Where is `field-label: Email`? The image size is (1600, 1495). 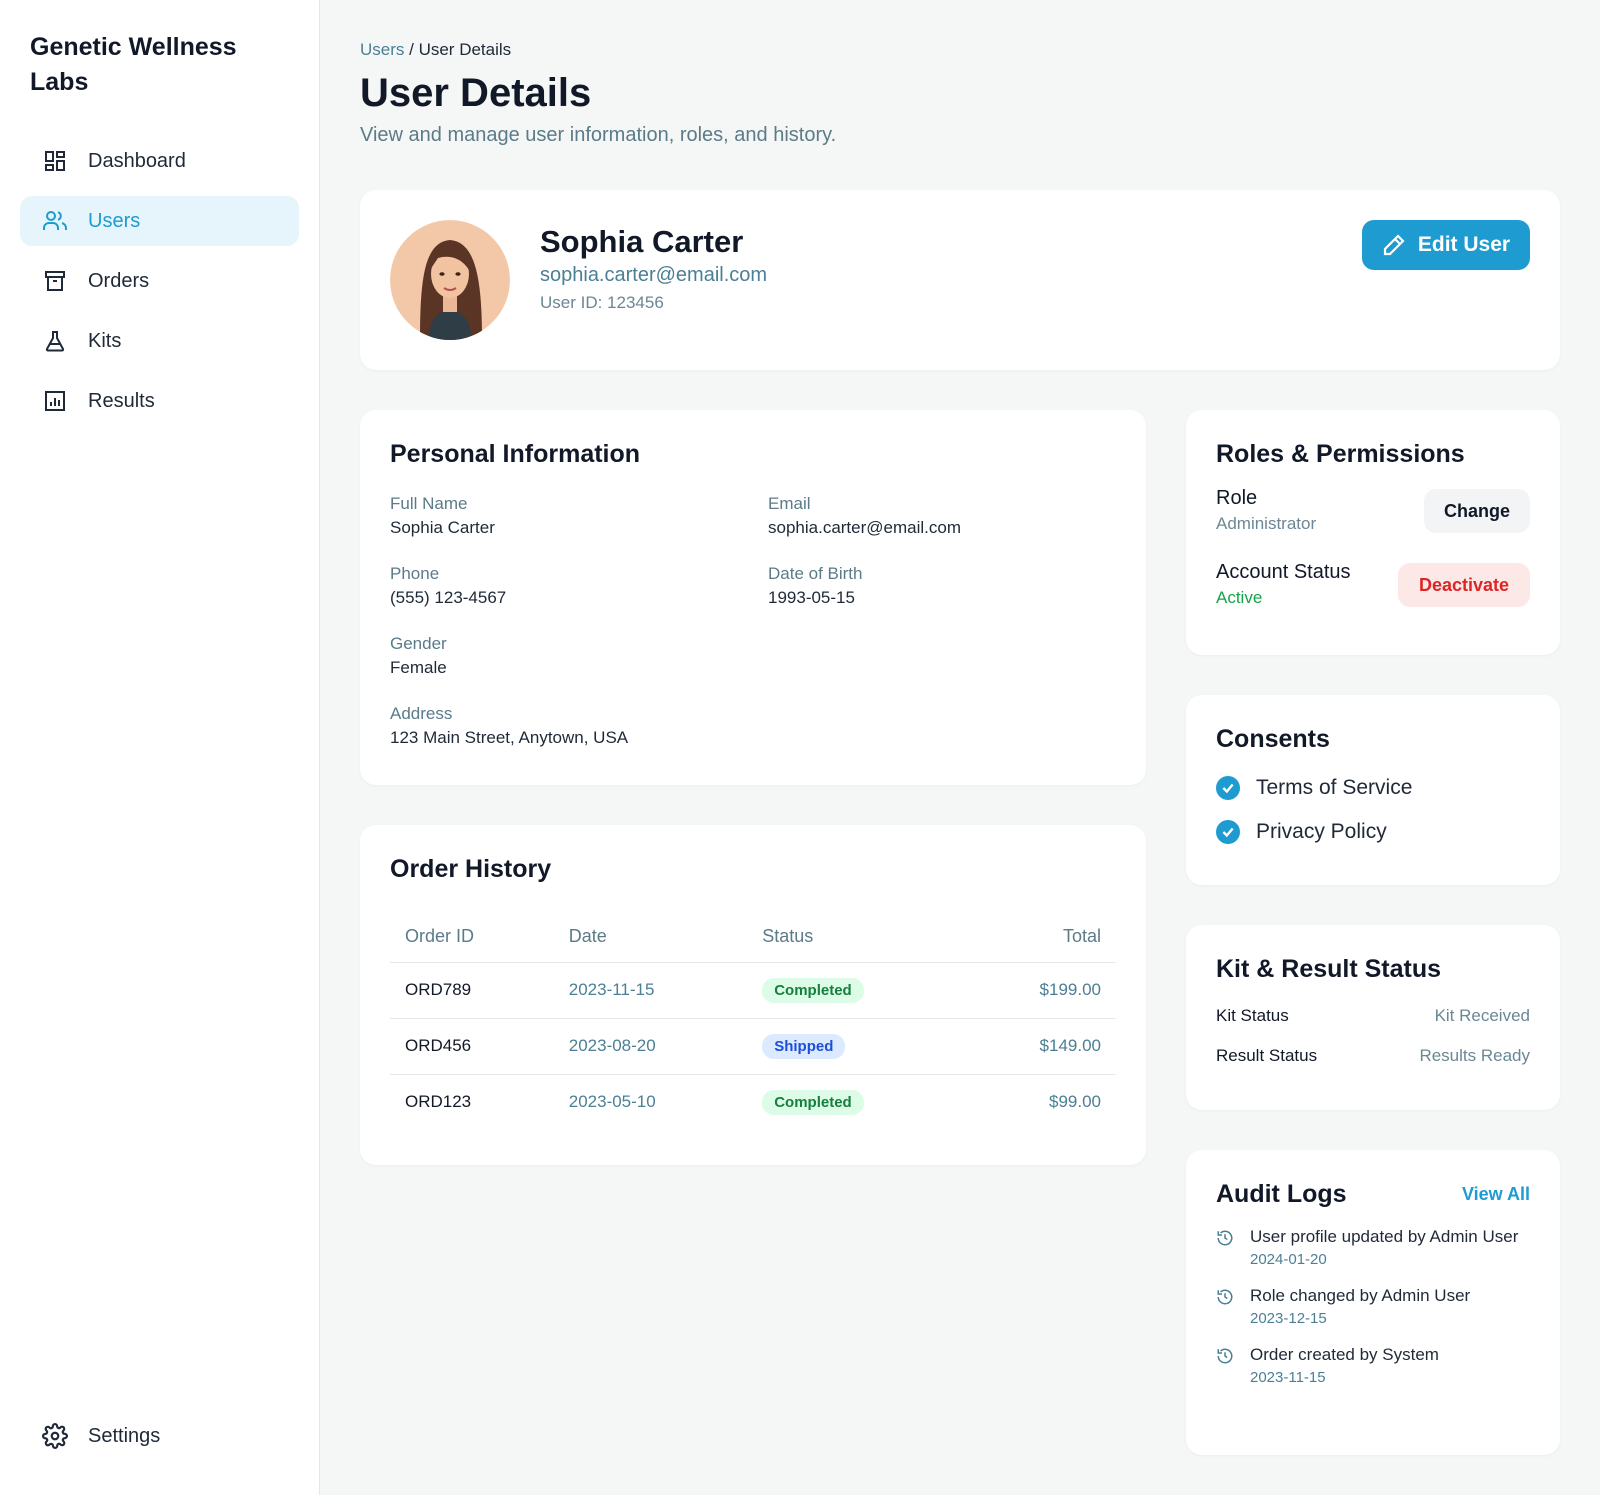
field-label: Email is located at coordinates (789, 503).